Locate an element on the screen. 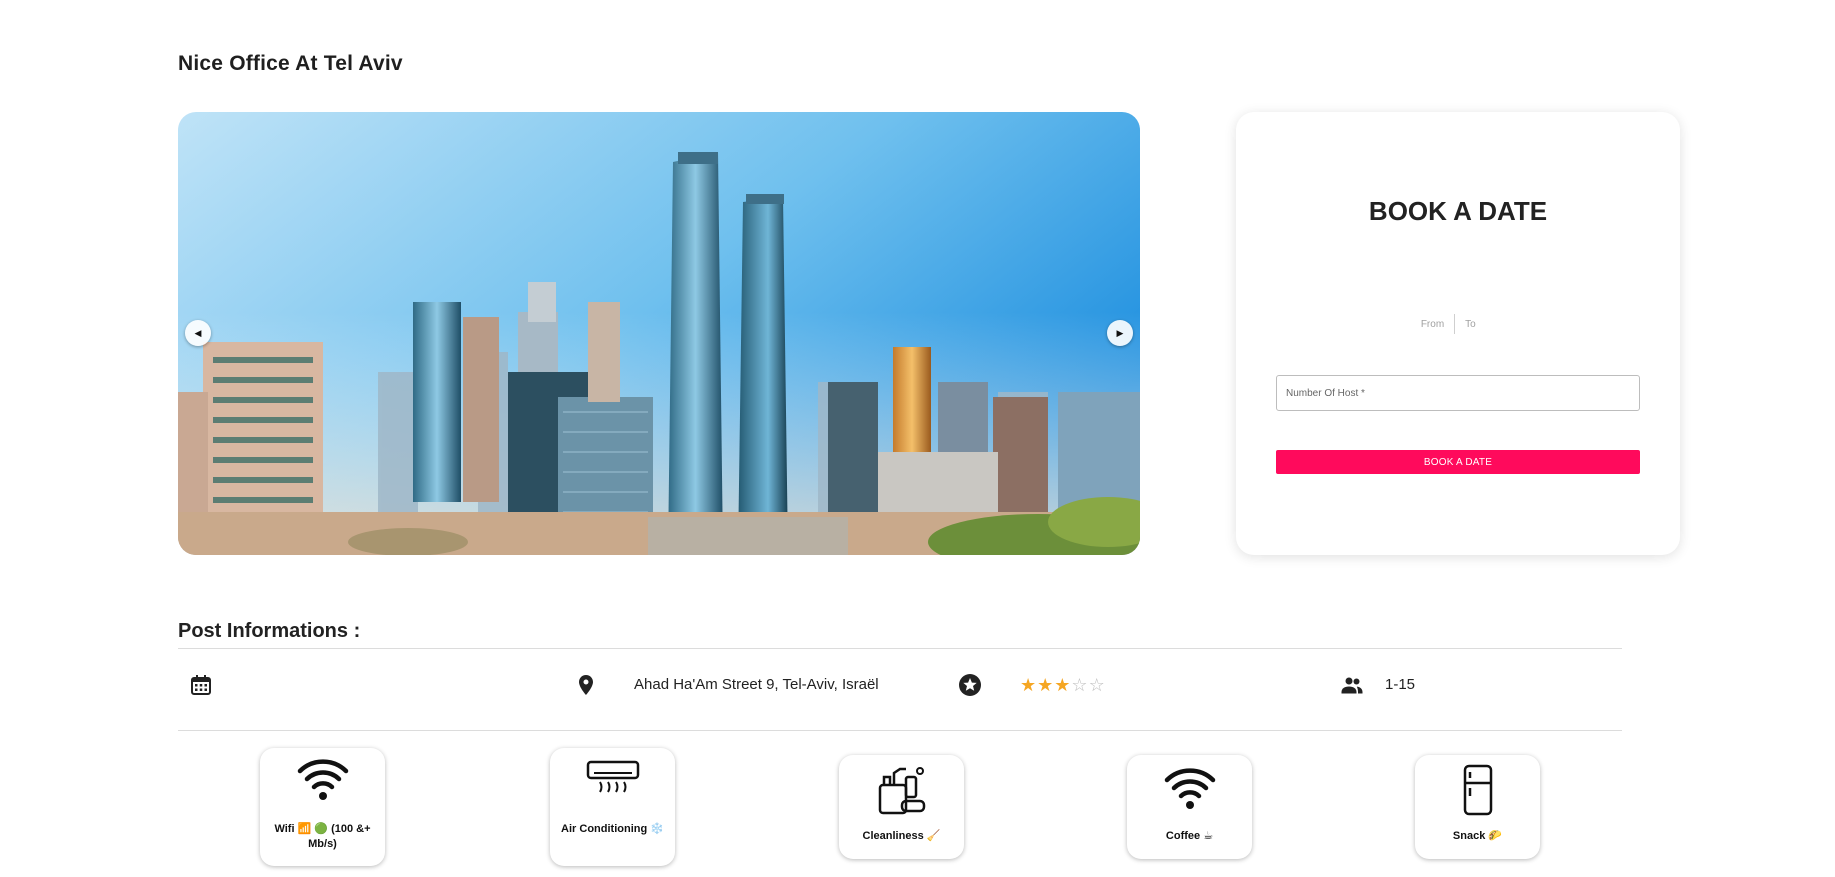 This screenshot has height=877, width=1835. date-from-field: From is located at coordinates (1437, 324).